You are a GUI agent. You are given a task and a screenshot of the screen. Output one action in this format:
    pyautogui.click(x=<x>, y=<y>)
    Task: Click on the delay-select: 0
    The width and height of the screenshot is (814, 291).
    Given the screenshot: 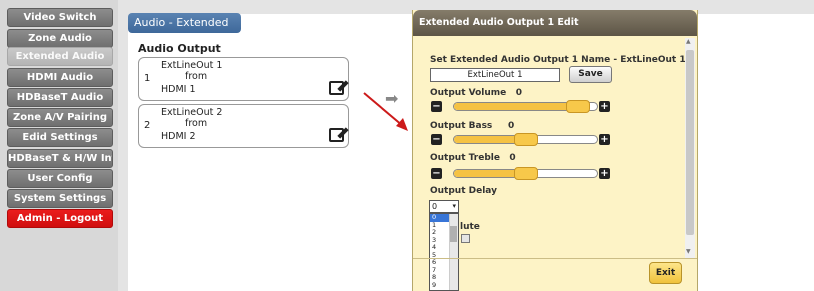 What is the action you would take?
    pyautogui.click(x=444, y=206)
    